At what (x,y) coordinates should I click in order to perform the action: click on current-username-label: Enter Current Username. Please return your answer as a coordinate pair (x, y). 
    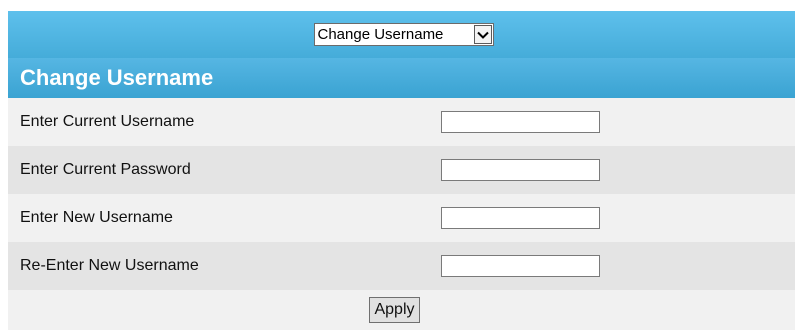
    Looking at the image, I should click on (107, 121).